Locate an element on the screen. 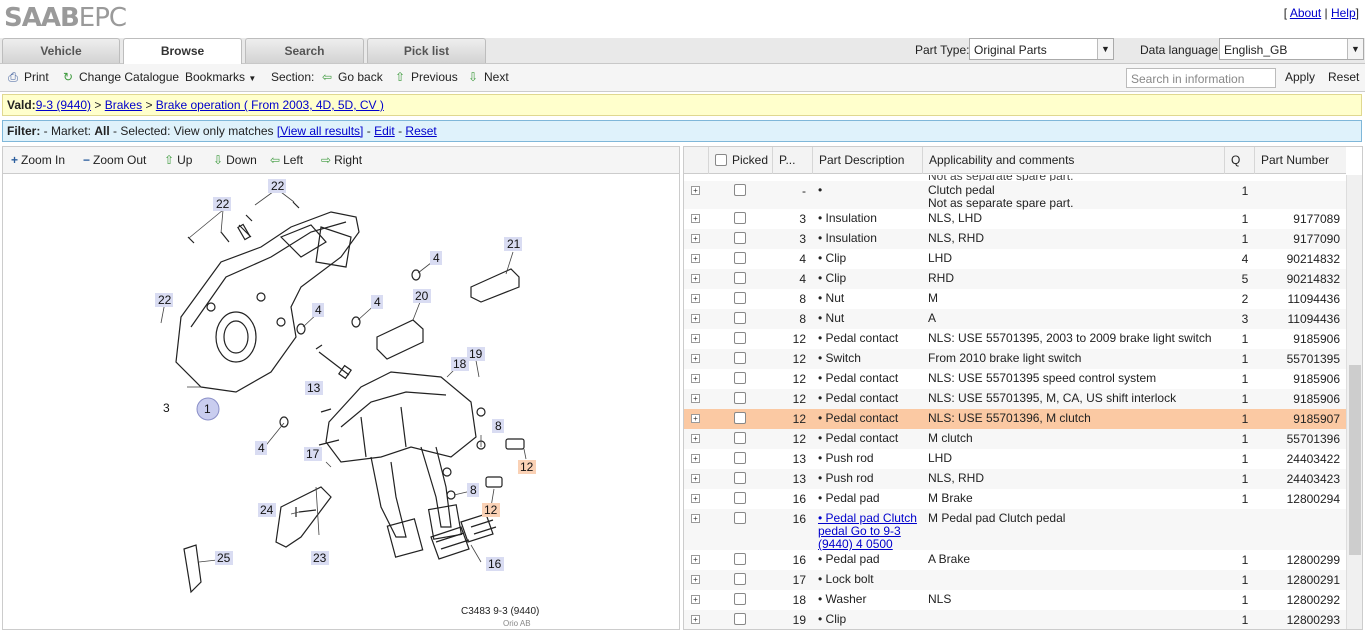  header-quantity: Q is located at coordinates (1239, 160).